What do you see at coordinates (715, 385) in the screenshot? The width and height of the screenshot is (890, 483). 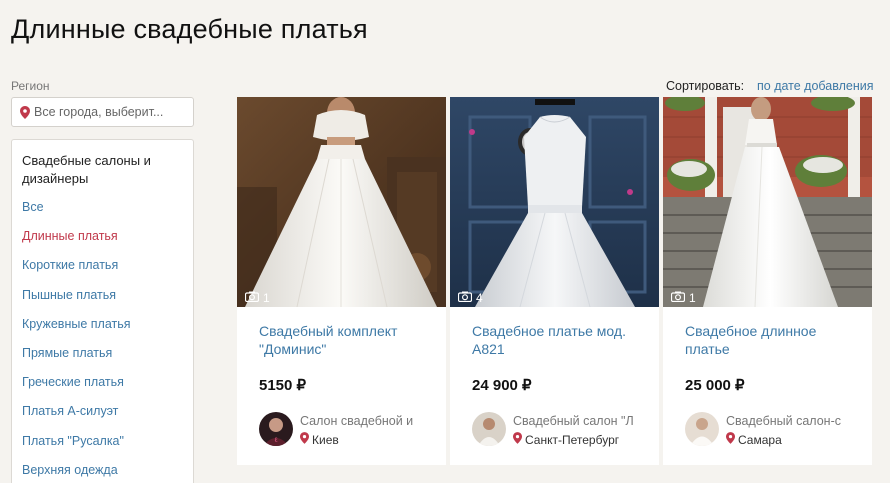 I see `product-price: 25 000 ₽` at bounding box center [715, 385].